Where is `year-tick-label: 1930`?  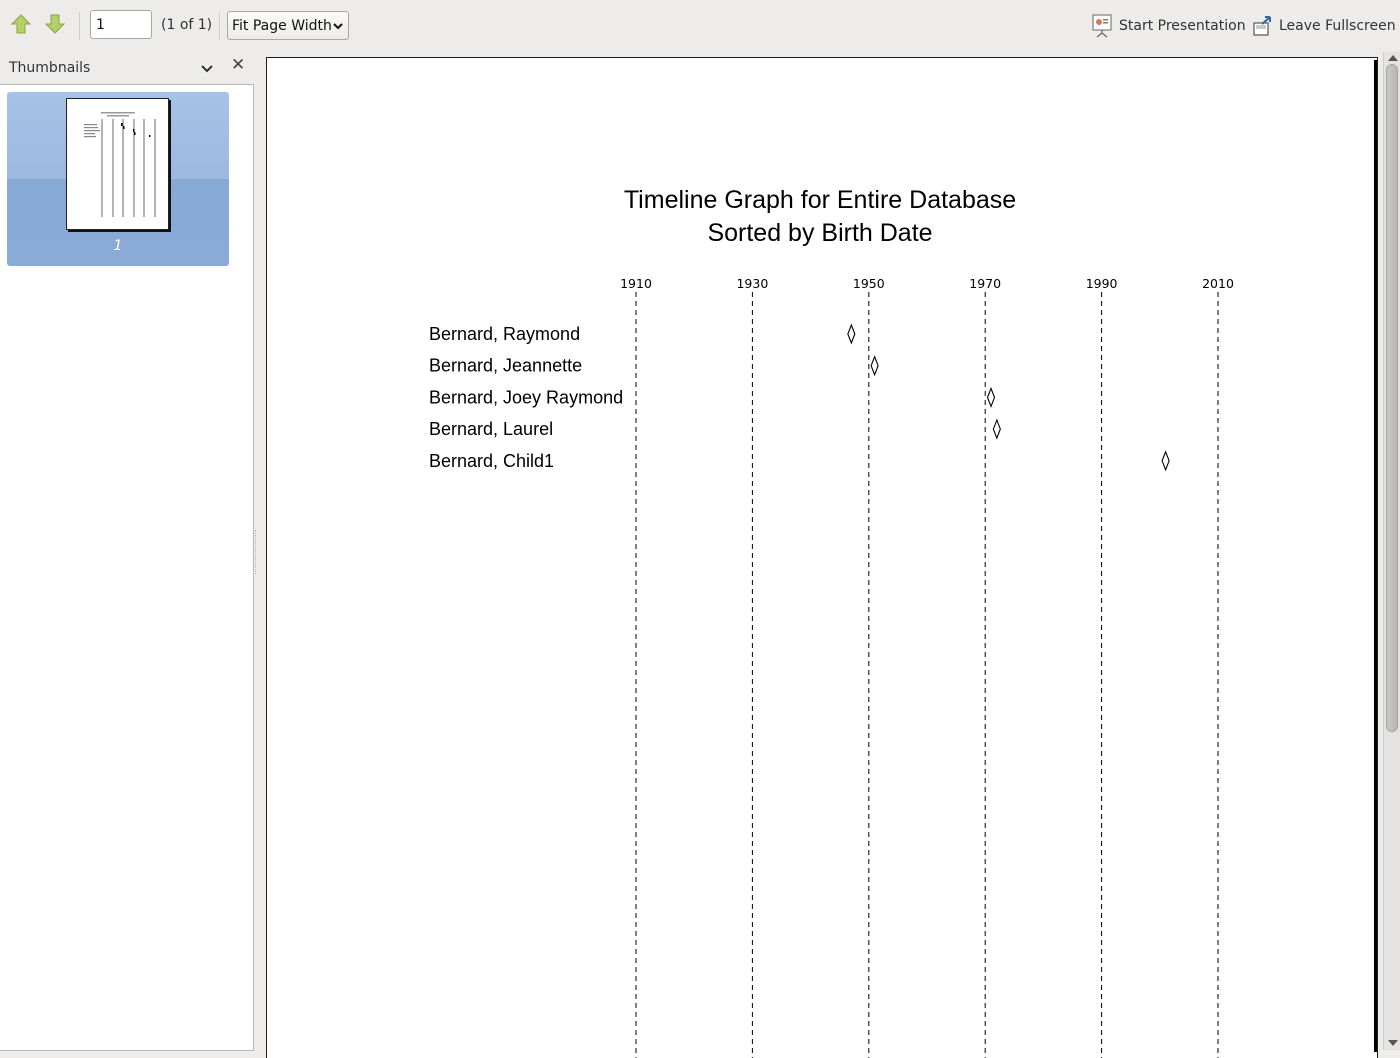
year-tick-label: 1930 is located at coordinates (752, 283).